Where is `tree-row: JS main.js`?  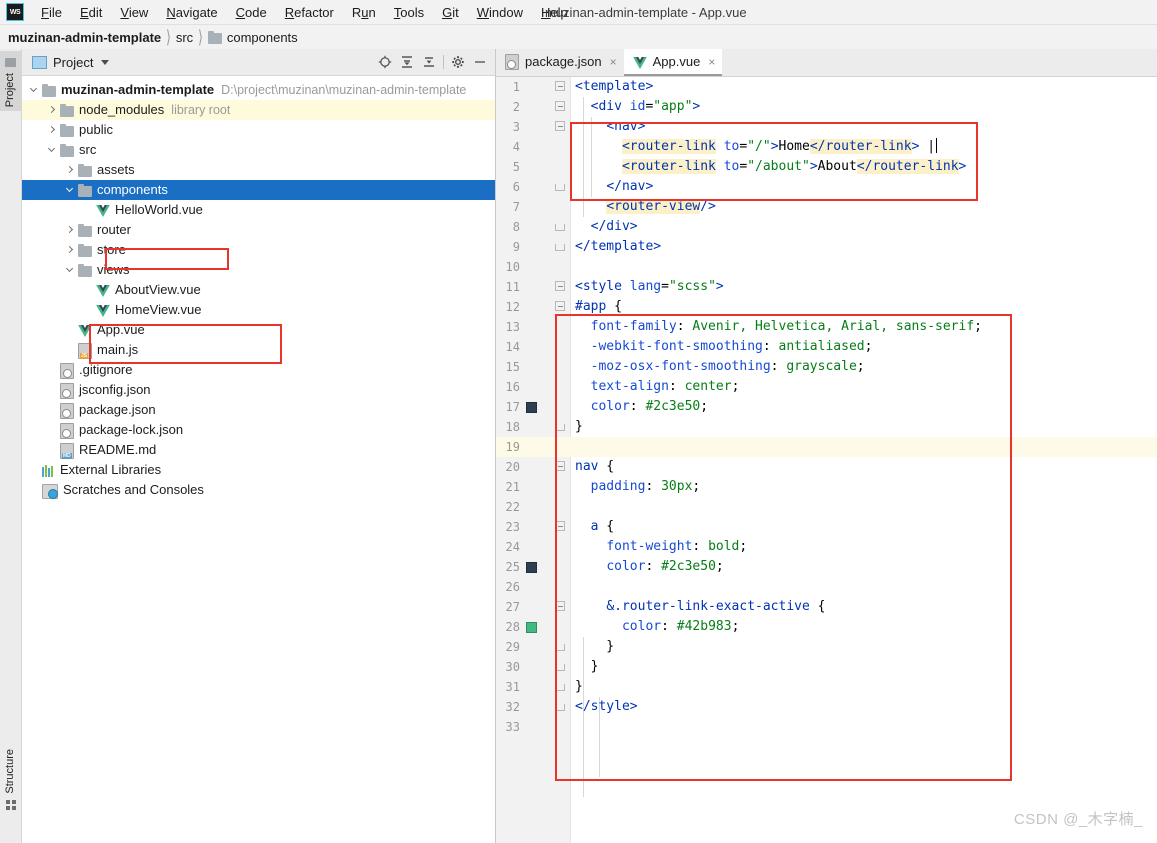
tree-row: JS main.js is located at coordinates (258, 350).